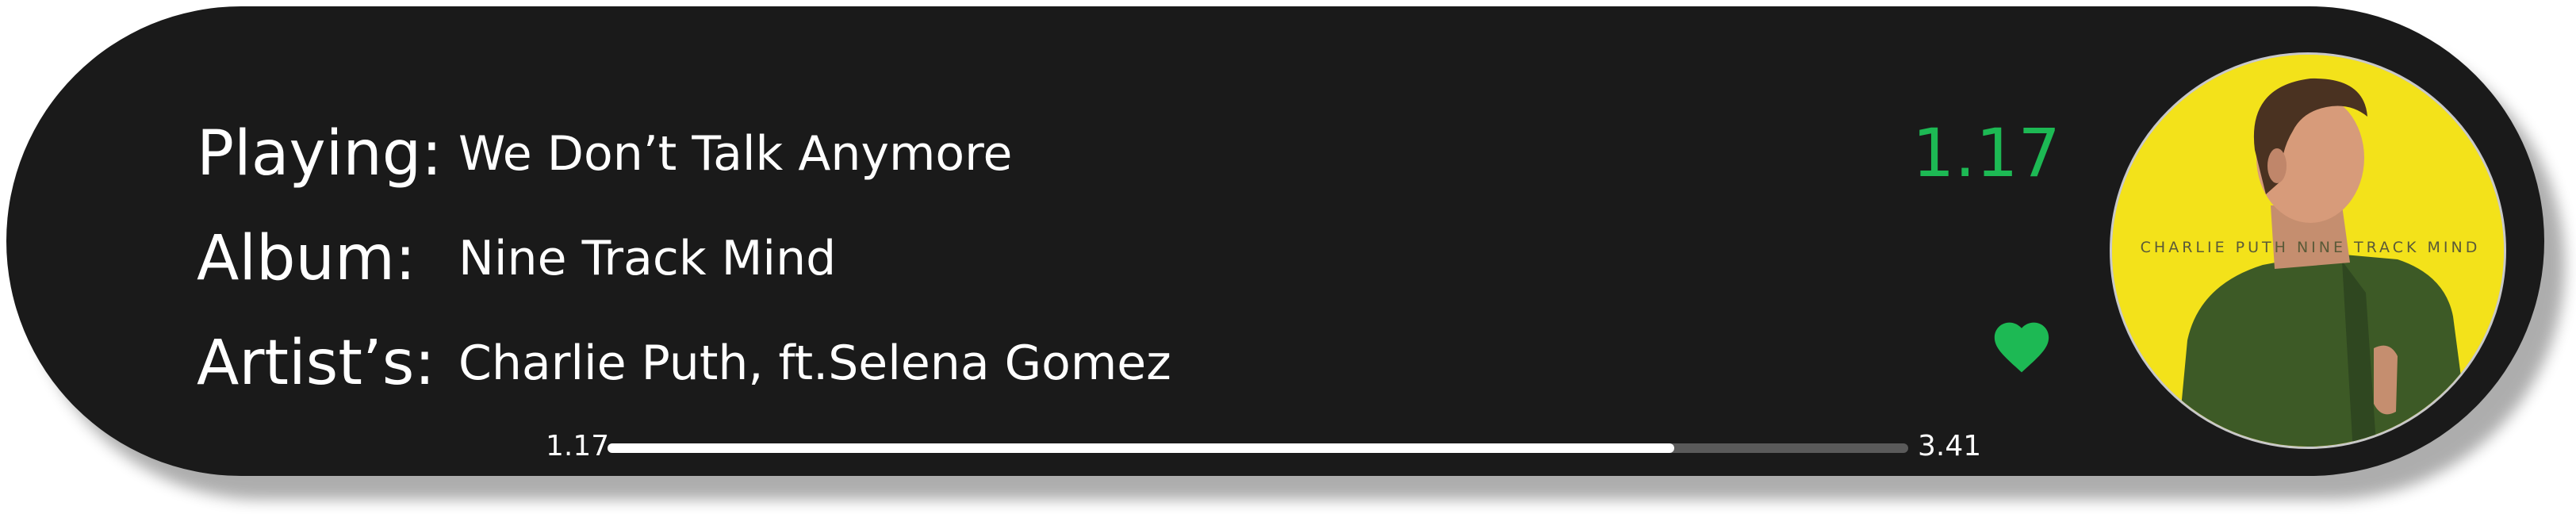 The height and width of the screenshot is (514, 2576). What do you see at coordinates (578, 446) in the screenshot?
I see `elapsed-time: 1.17` at bounding box center [578, 446].